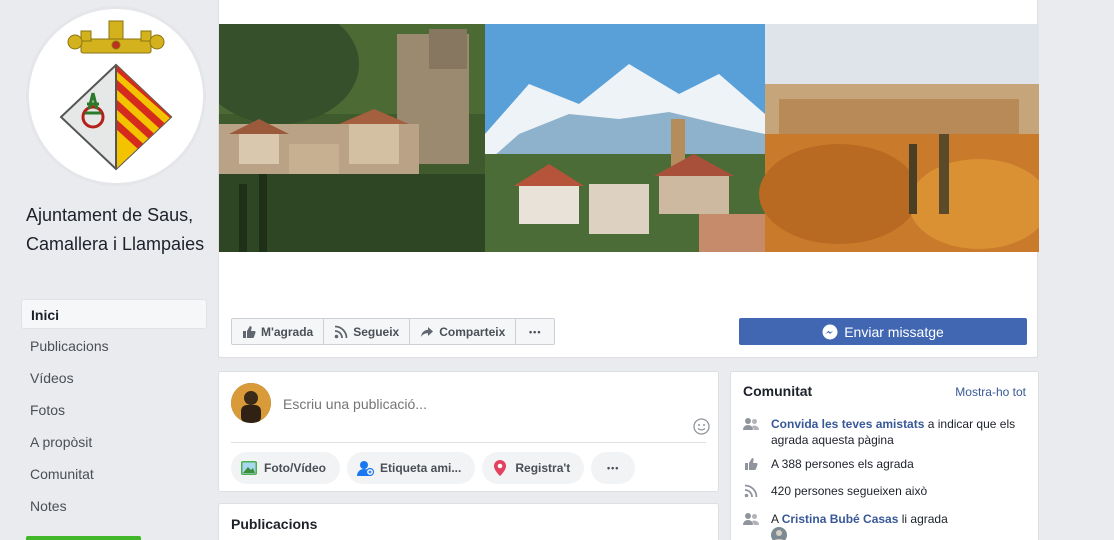 The image size is (1114, 540). I want to click on profile-picture, so click(116, 96).